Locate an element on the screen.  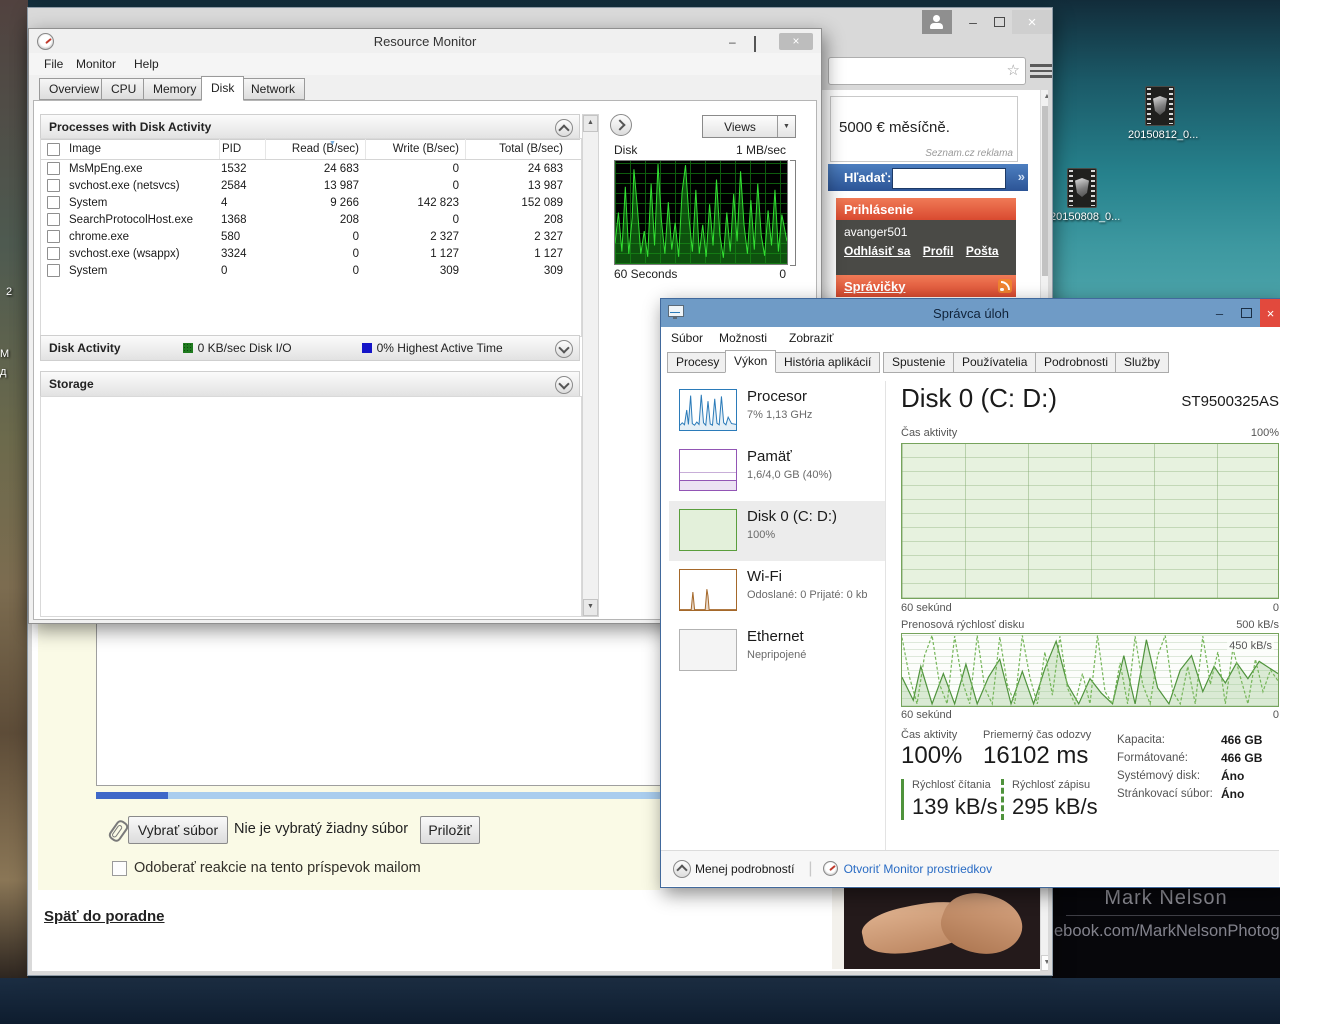
choose-file-button: Vybrať súbor is located at coordinates (178, 830).